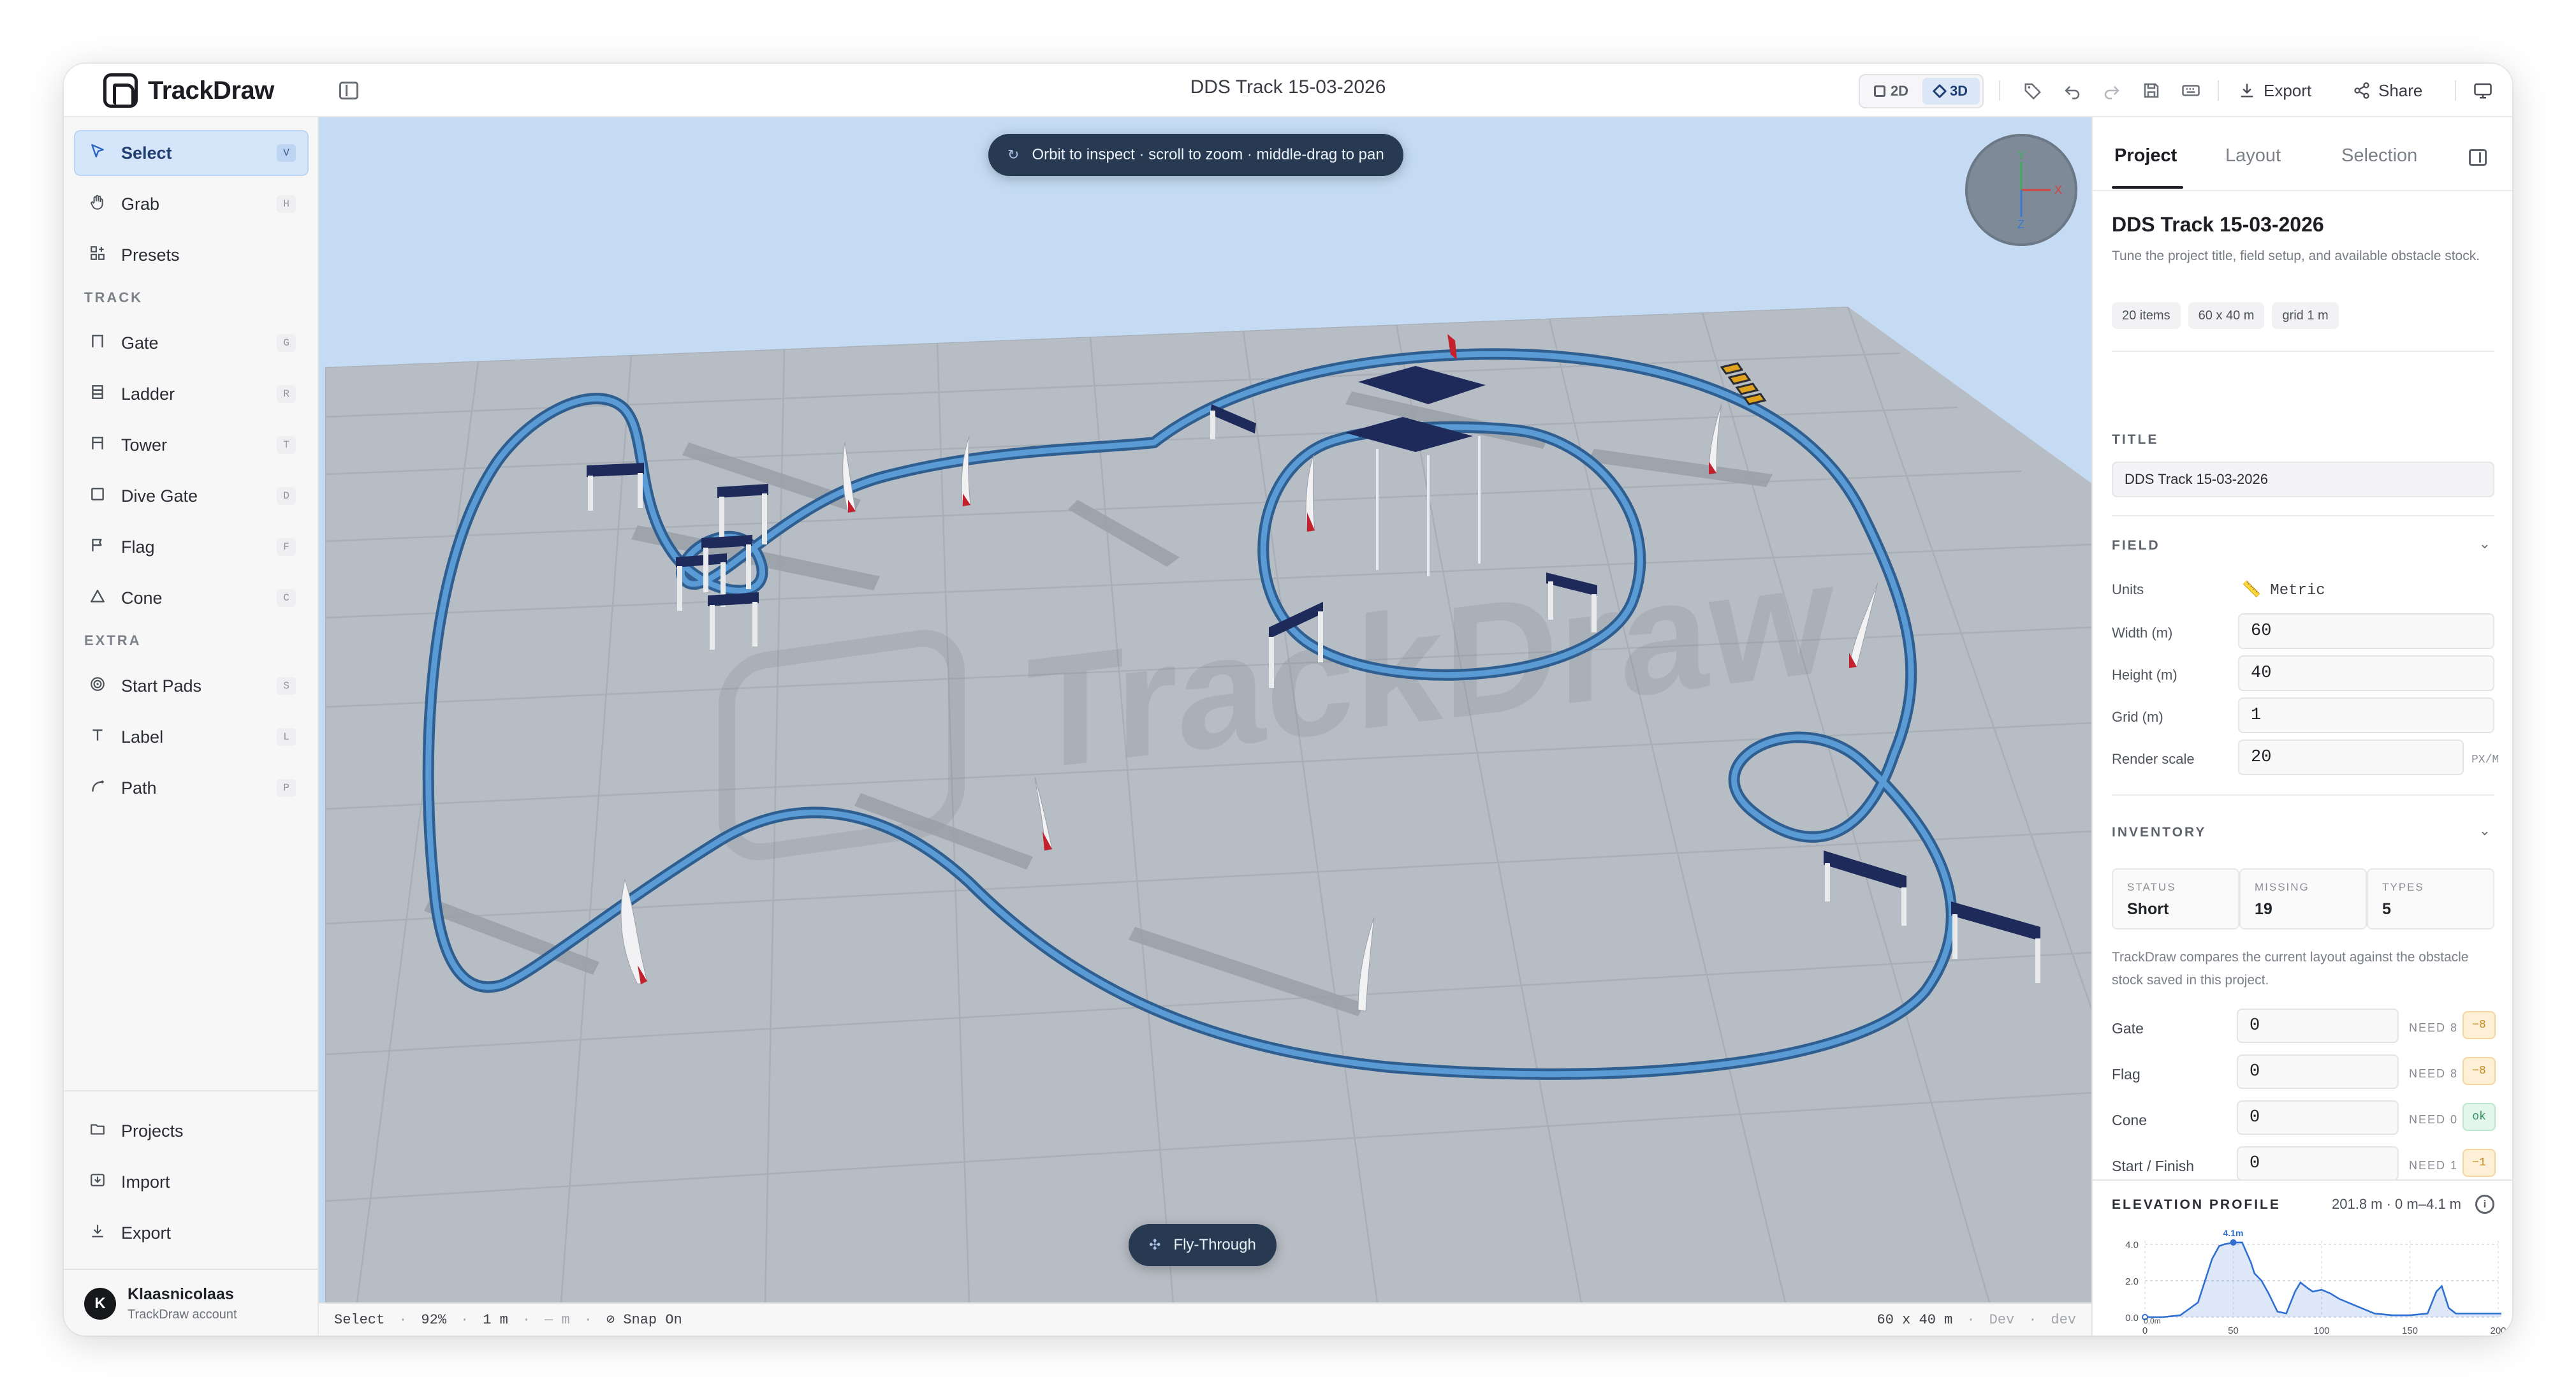  Describe the element at coordinates (2302, 1279) in the screenshot. I see `elevation-chart: 0.0 2.0 4.0 0 50 100 150 200 4.1m 0.0m` at that location.